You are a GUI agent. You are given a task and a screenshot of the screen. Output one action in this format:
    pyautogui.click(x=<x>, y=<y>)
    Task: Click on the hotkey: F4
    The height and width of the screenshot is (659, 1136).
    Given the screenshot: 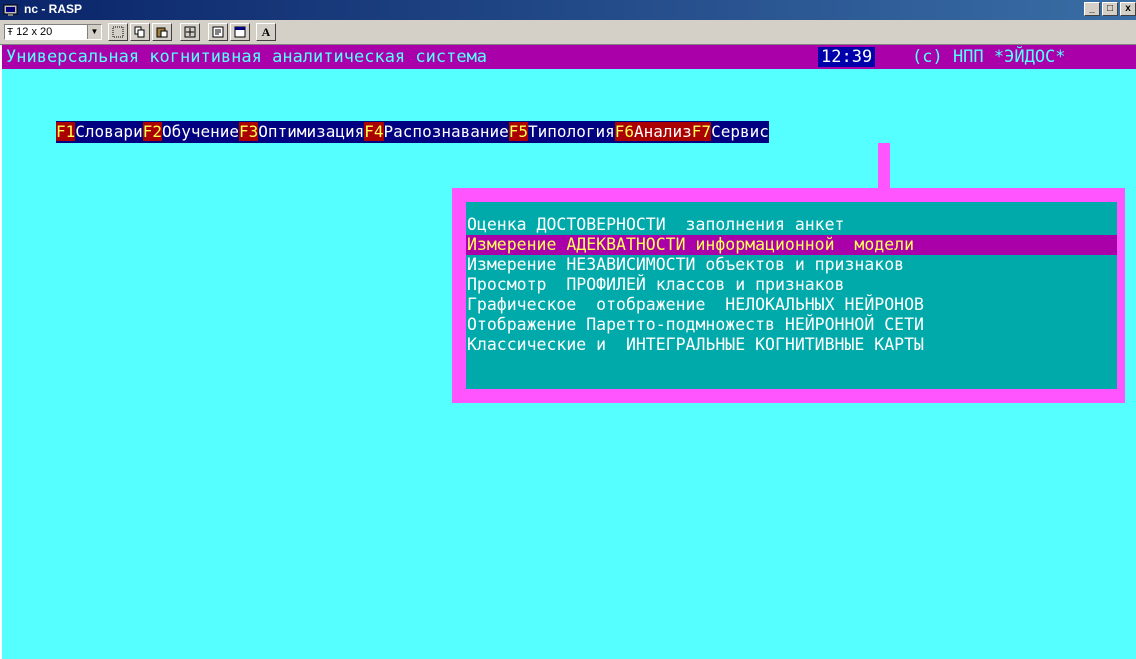 What is the action you would take?
    pyautogui.click(x=374, y=131)
    